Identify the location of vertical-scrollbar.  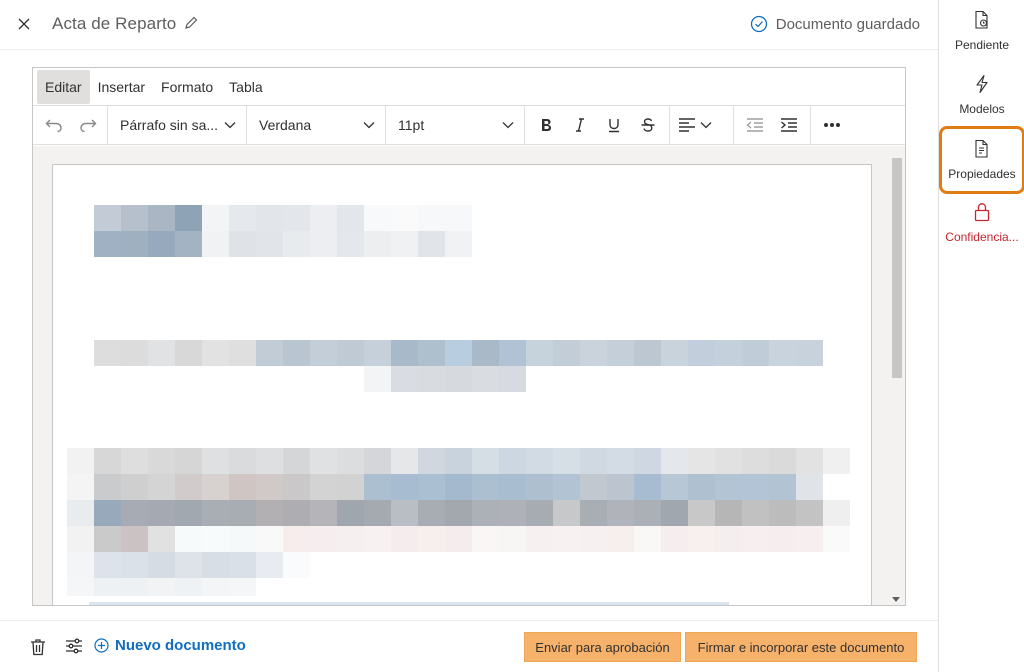
(896, 375).